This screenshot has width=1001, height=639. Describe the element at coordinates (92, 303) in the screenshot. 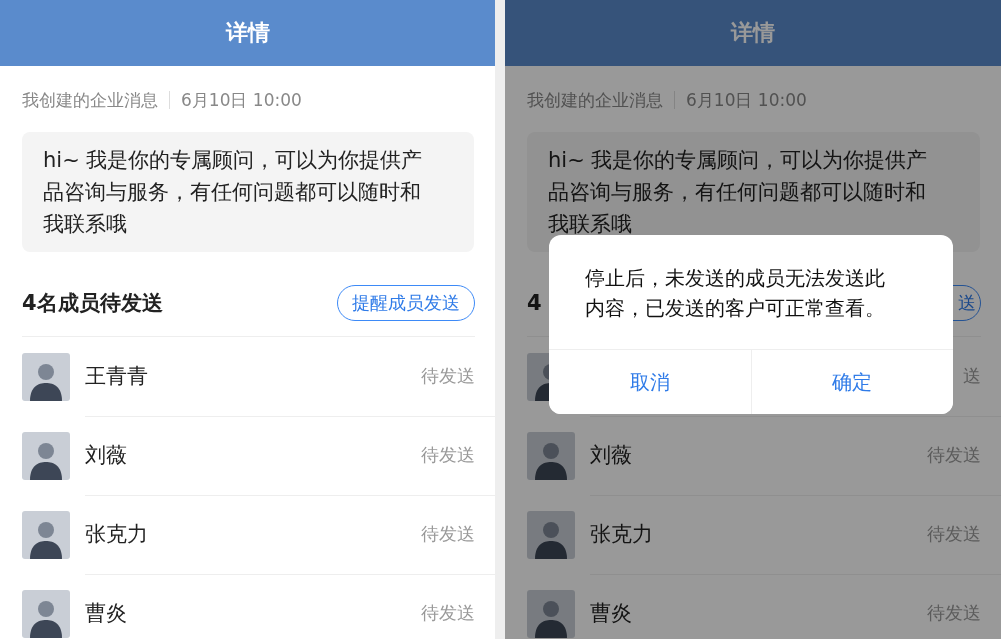

I see `pending-title: 4名成员待发送` at that location.